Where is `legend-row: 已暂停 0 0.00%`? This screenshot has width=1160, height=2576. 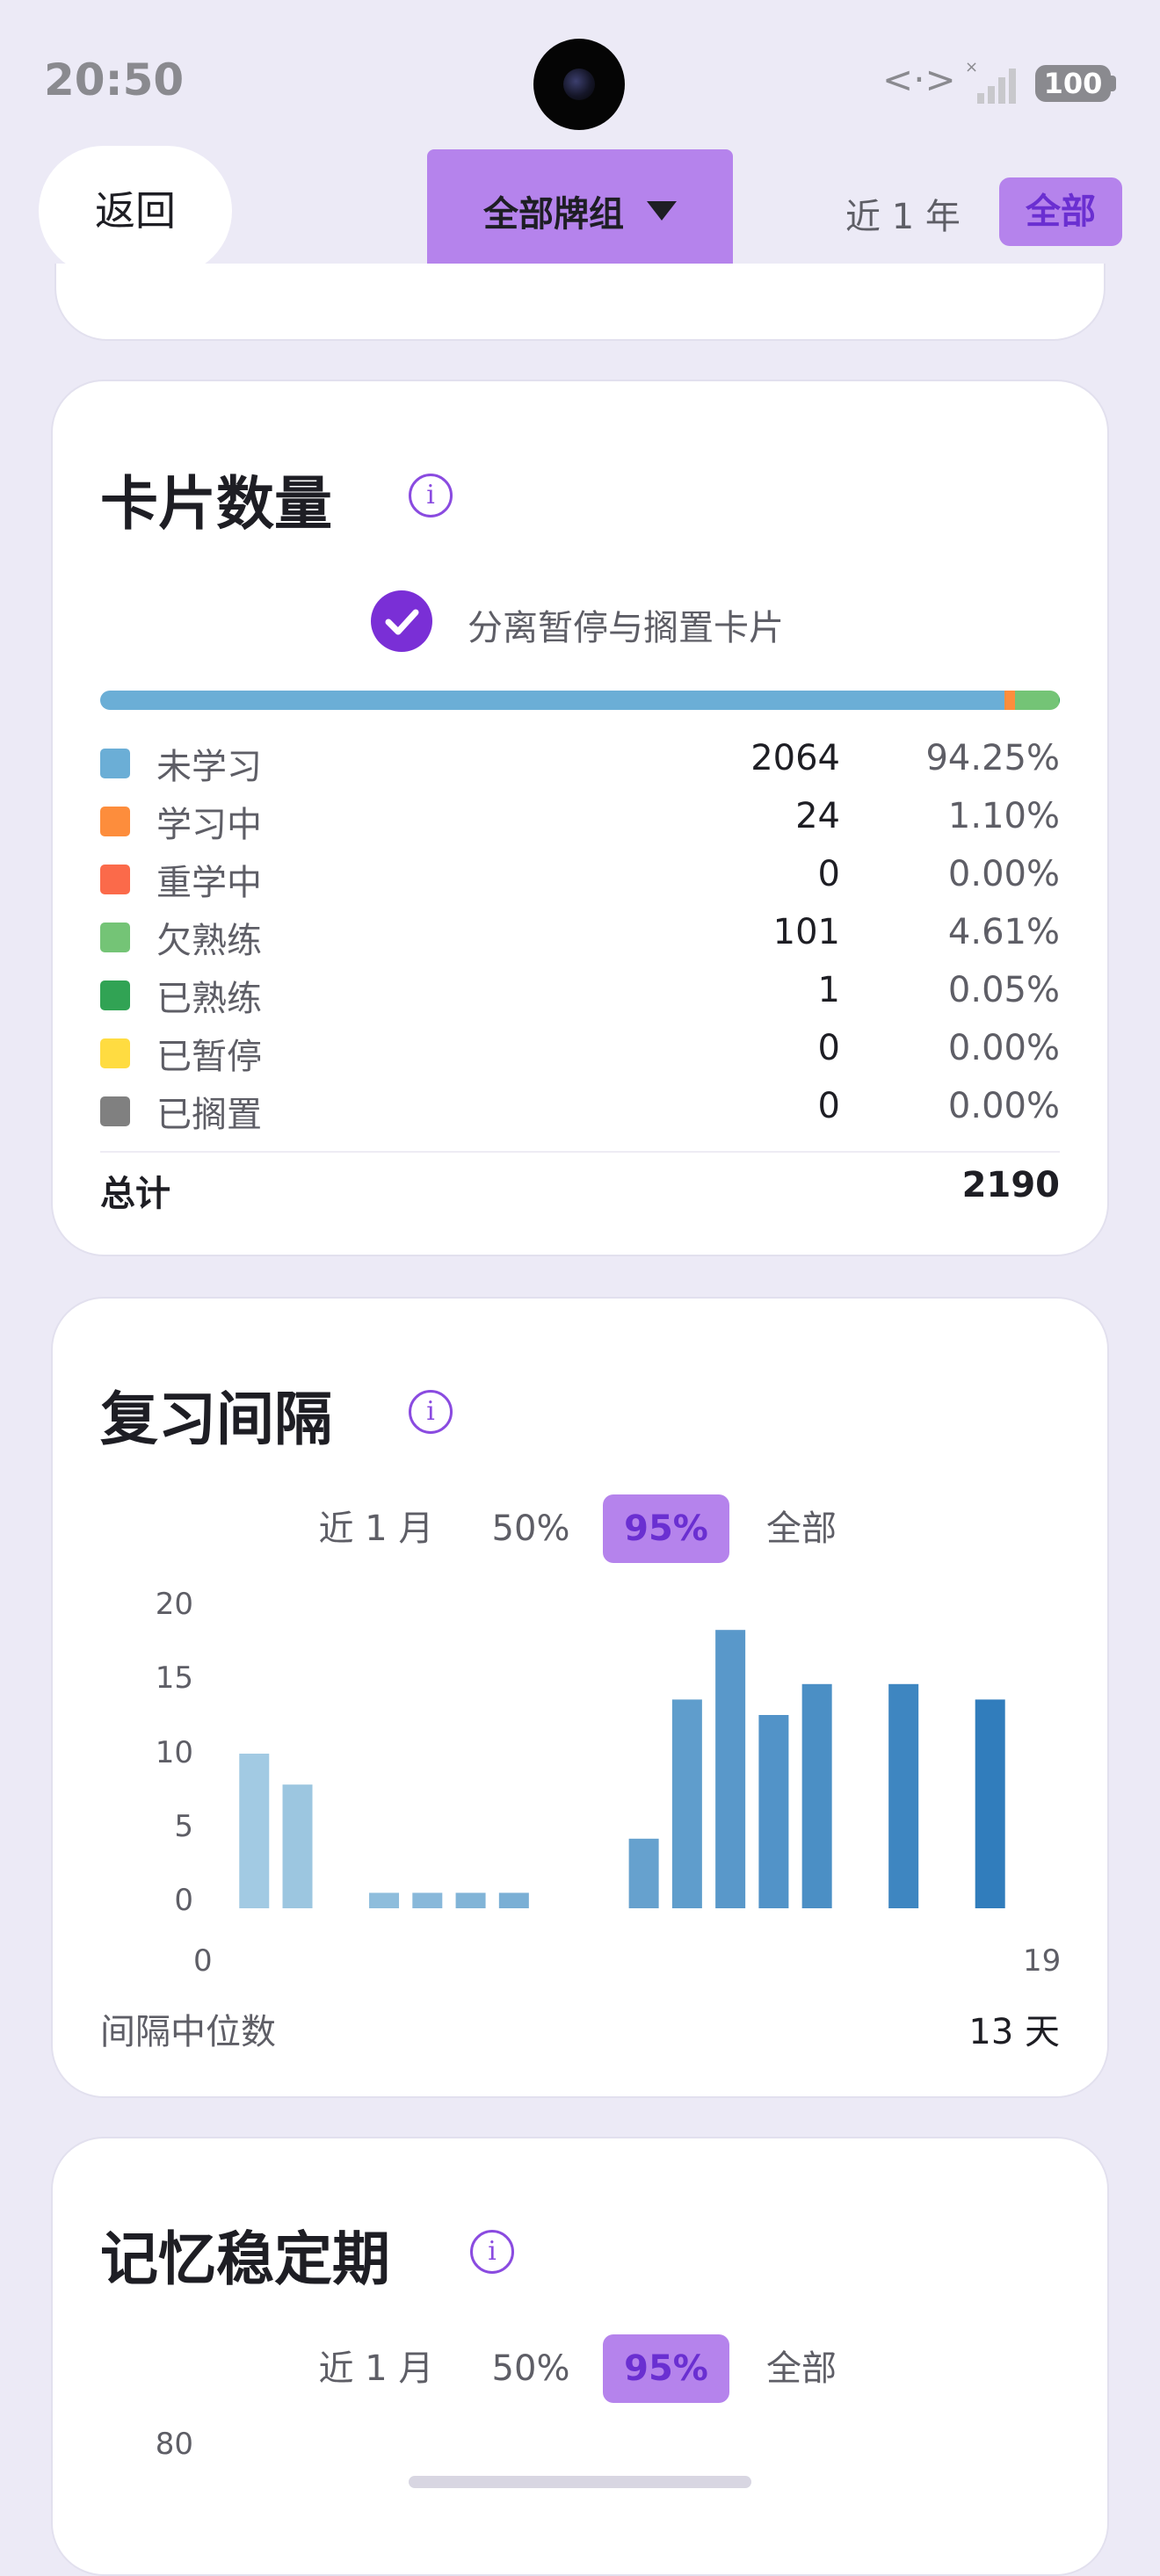 legend-row: 已暂停 0 0.00% is located at coordinates (580, 1052).